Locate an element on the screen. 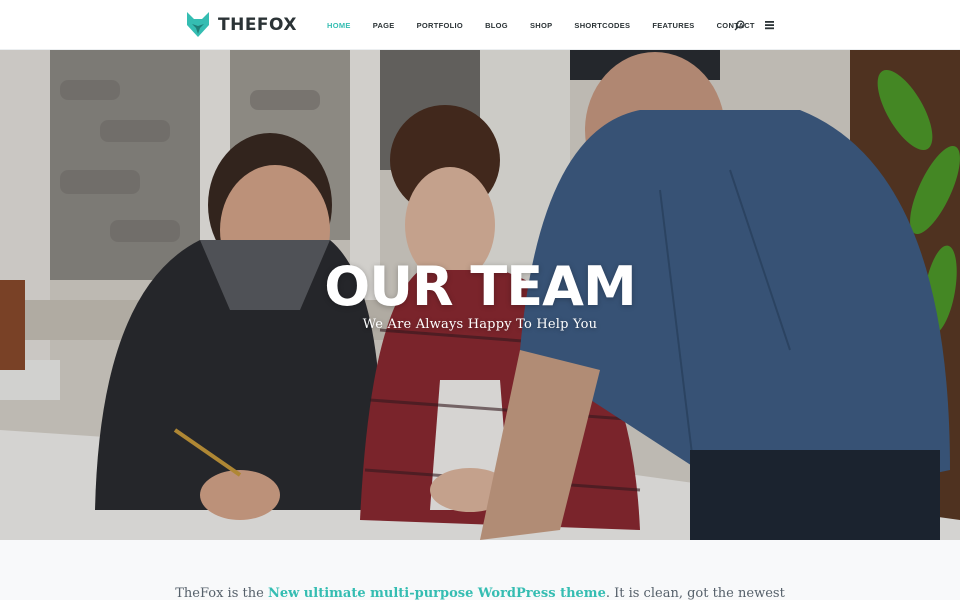  nav-item-blog: BLOG is located at coordinates (496, 25).